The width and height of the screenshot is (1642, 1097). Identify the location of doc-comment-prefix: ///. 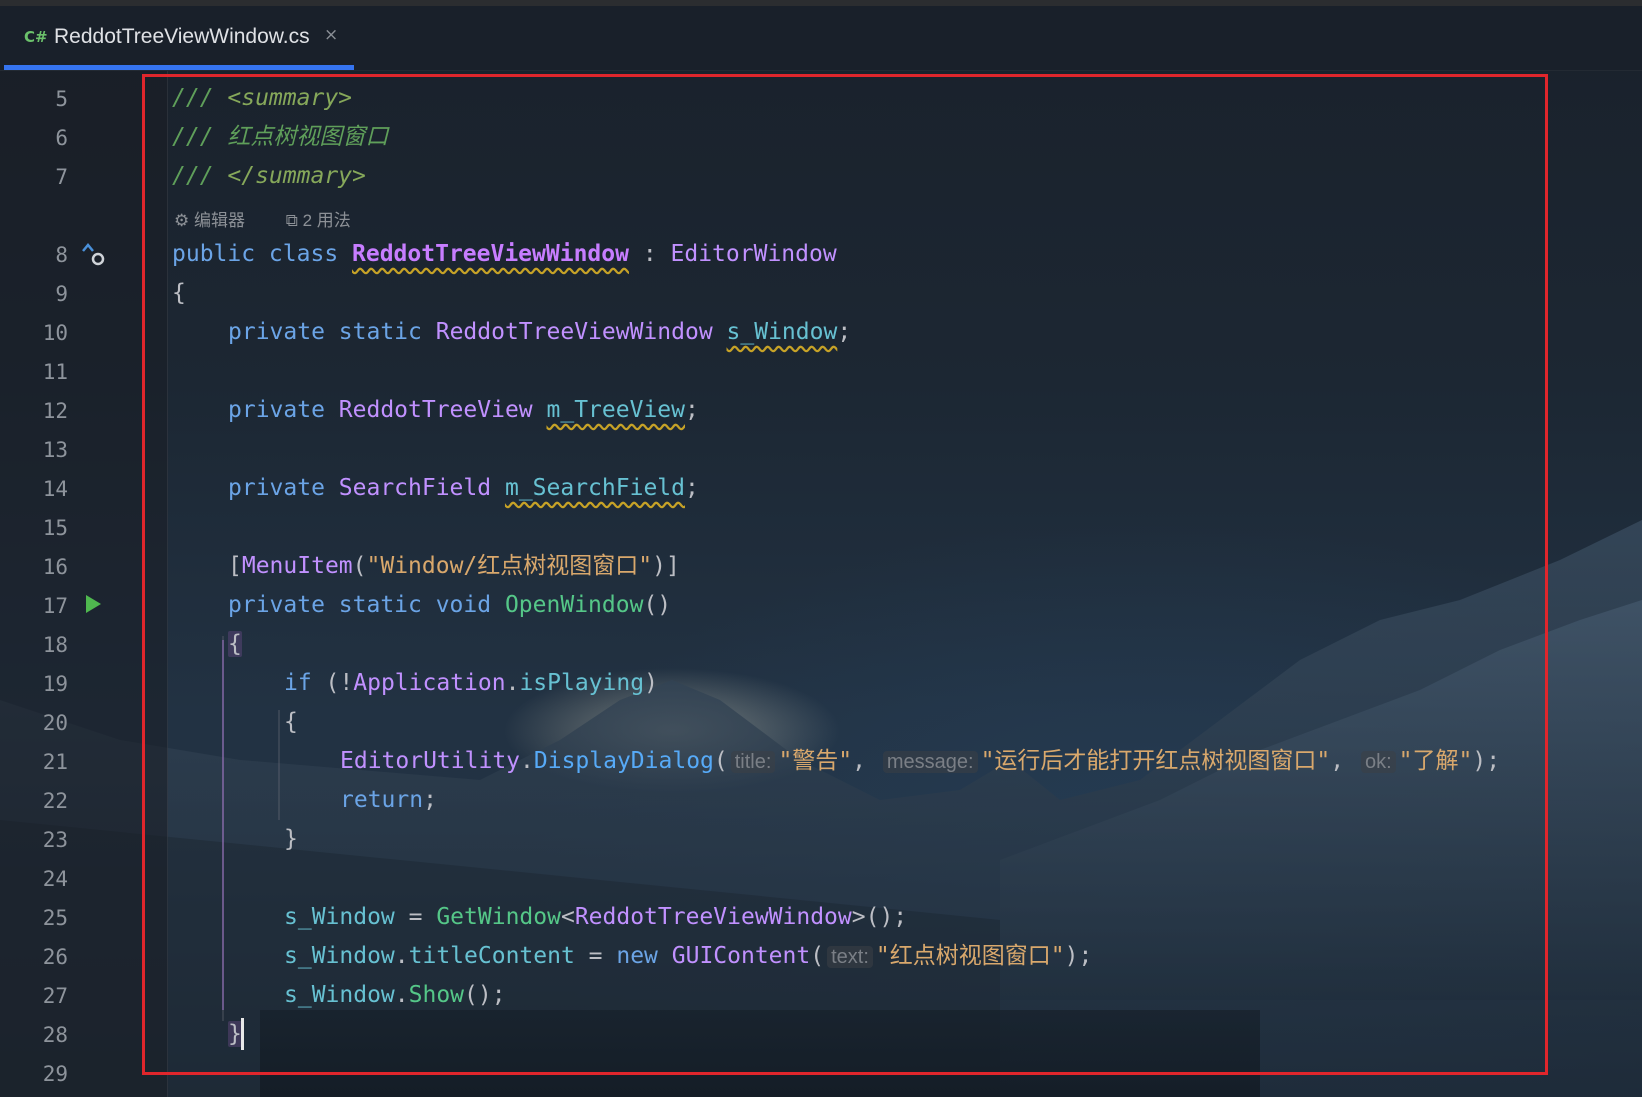
(200, 176).